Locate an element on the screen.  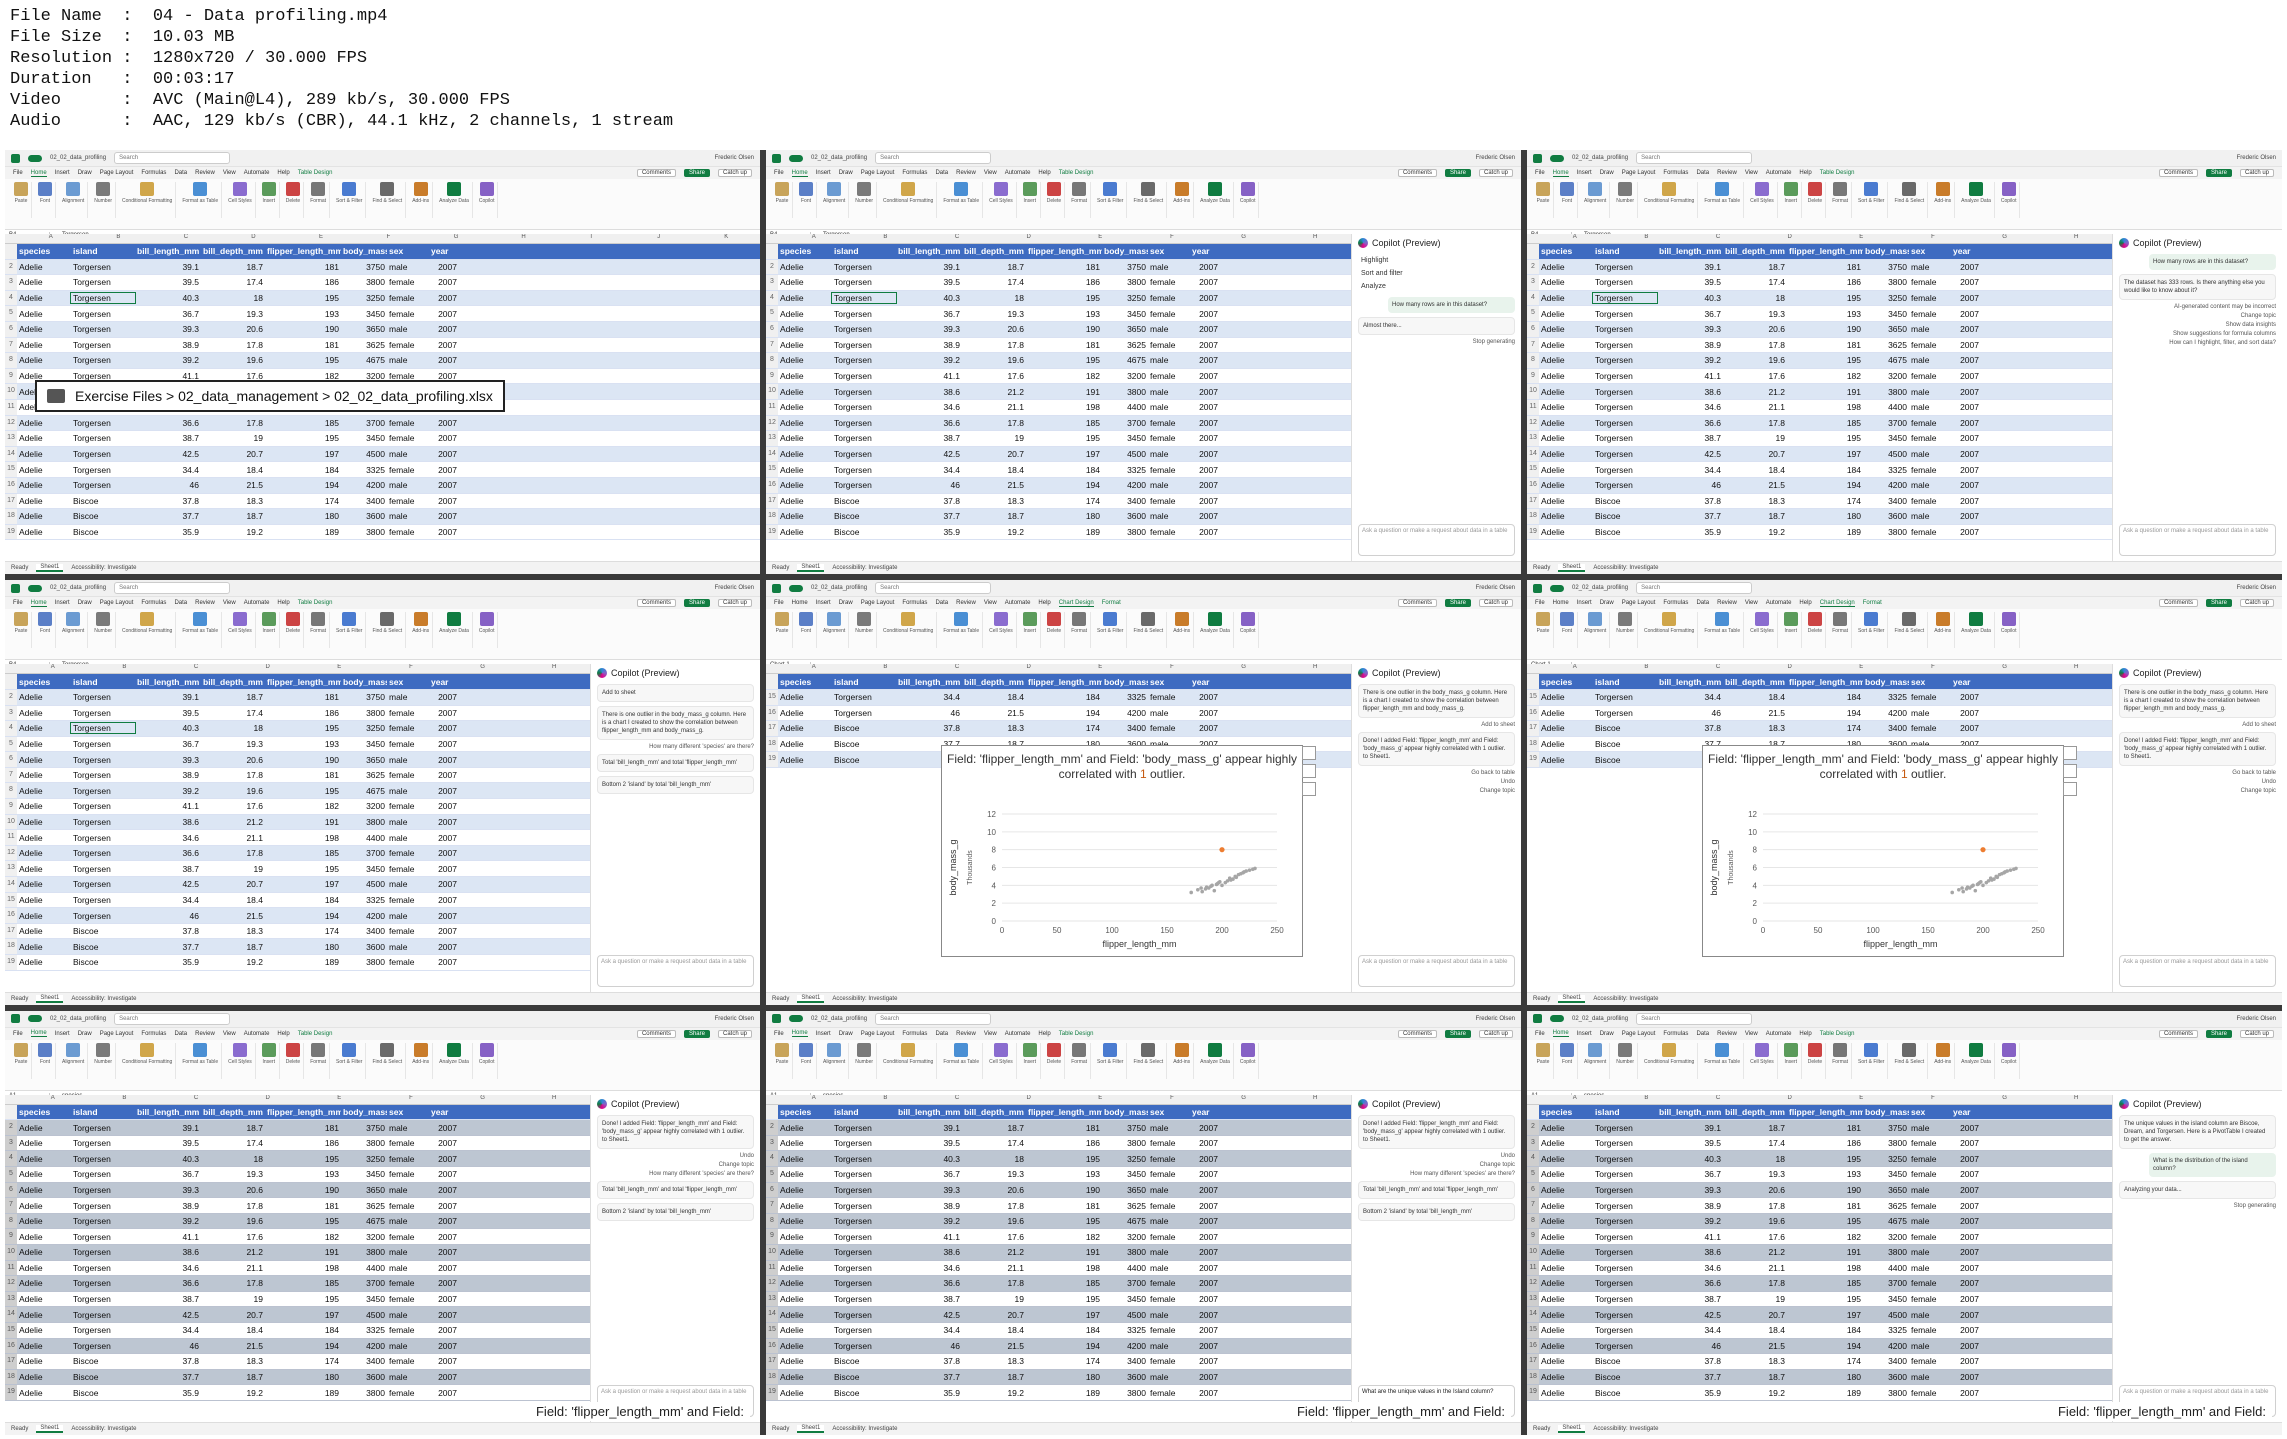
table-cell: 39.5 is located at coordinates (168, 713).